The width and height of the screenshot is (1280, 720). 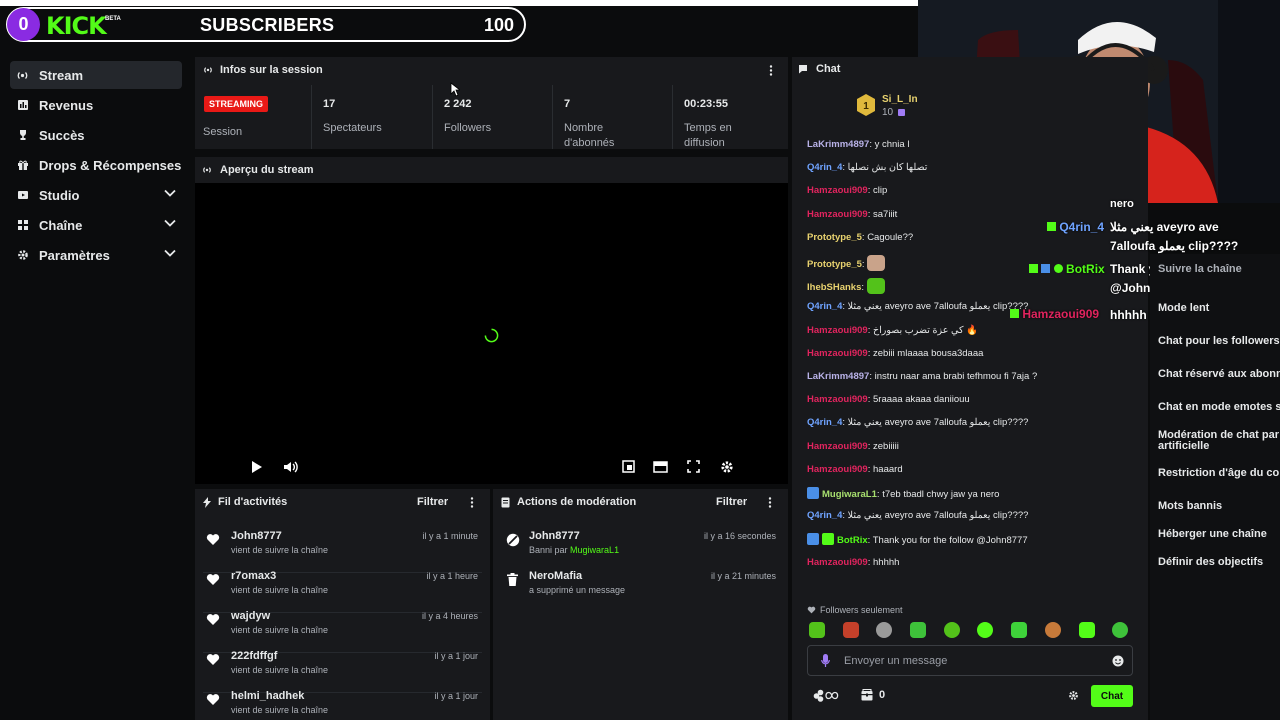 What do you see at coordinates (727, 467) in the screenshot?
I see `settings-gear-icon` at bounding box center [727, 467].